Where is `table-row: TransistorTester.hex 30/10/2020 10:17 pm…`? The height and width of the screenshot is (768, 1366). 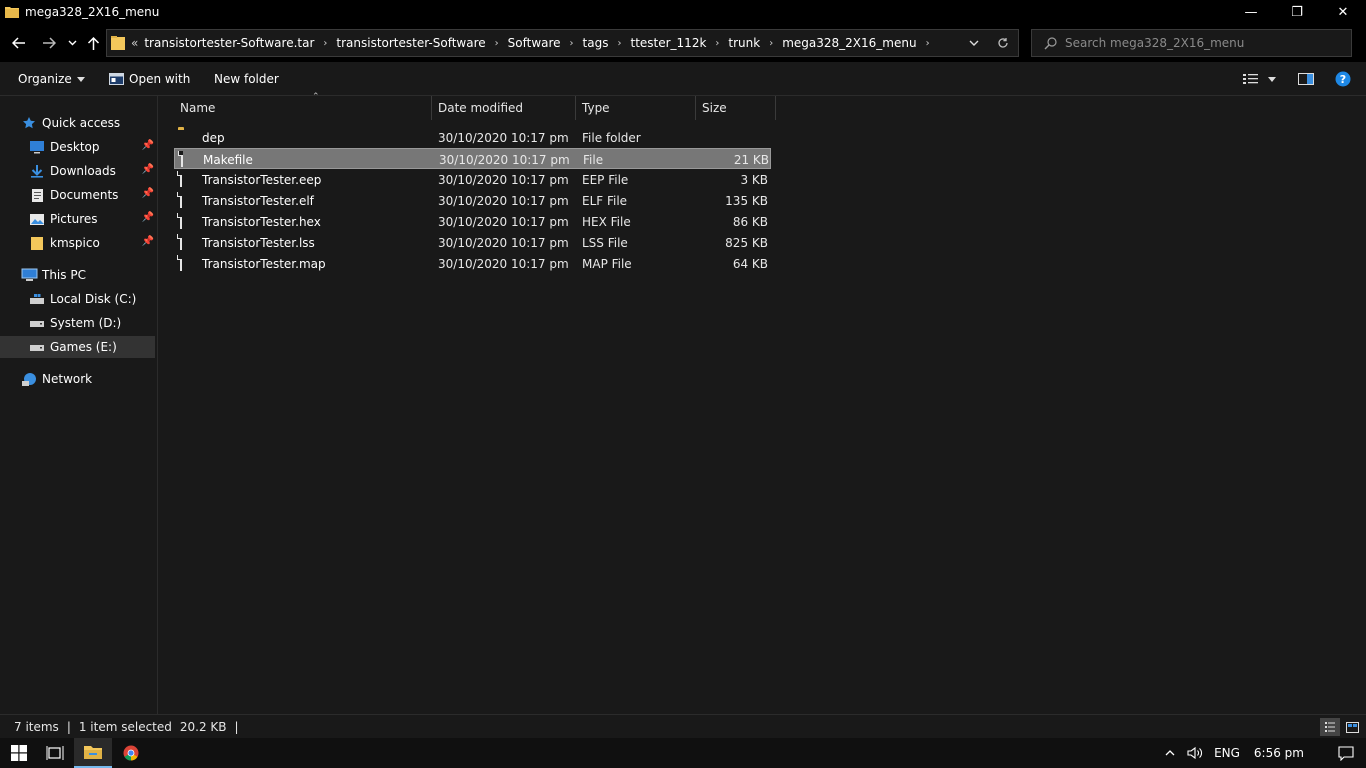 table-row: TransistorTester.hex 30/10/2020 10:17 pm… is located at coordinates (472, 221).